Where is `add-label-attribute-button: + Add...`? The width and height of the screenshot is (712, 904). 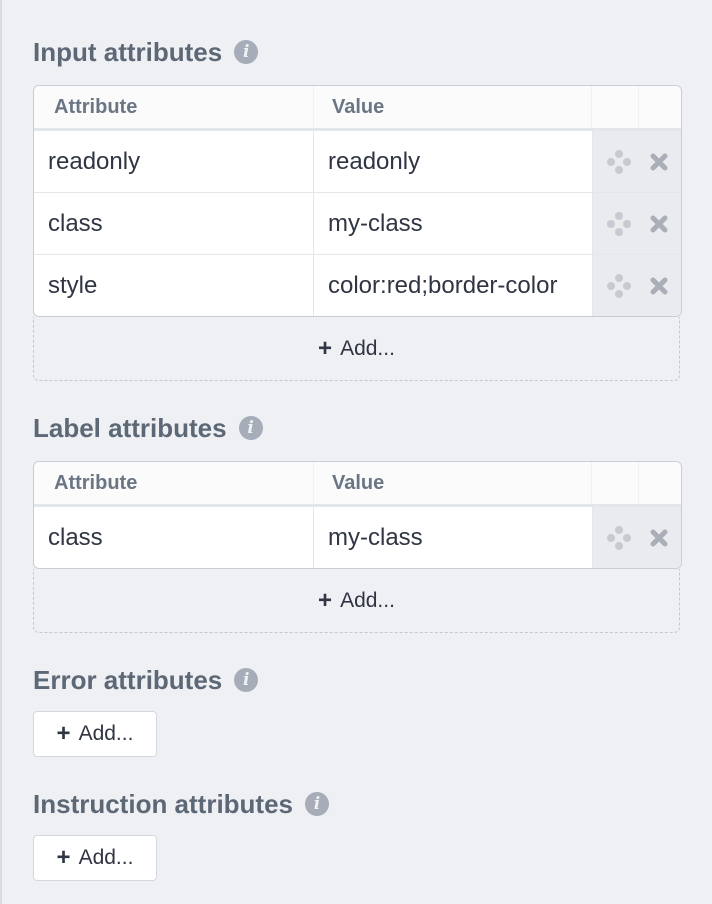 add-label-attribute-button: + Add... is located at coordinates (356, 600).